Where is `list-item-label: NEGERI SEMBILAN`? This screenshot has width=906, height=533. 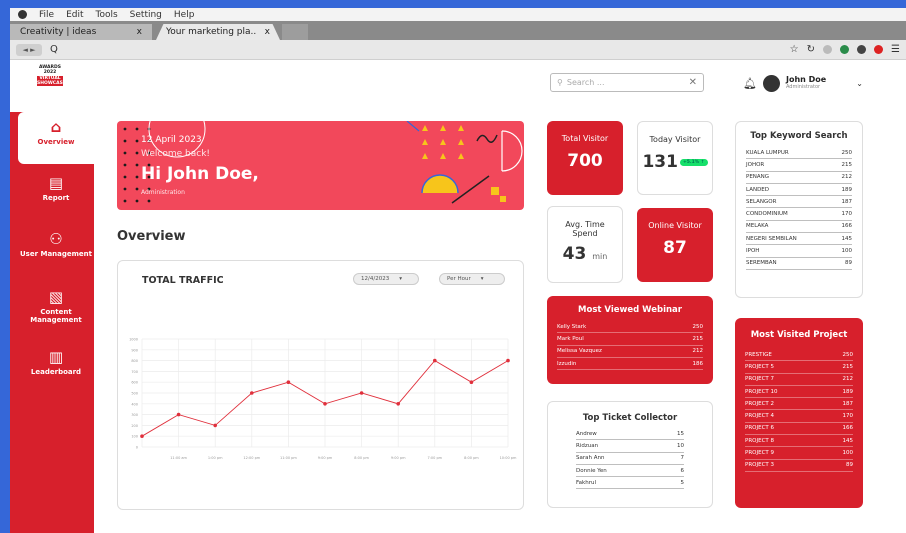 list-item-label: NEGERI SEMBILAN is located at coordinates (771, 238).